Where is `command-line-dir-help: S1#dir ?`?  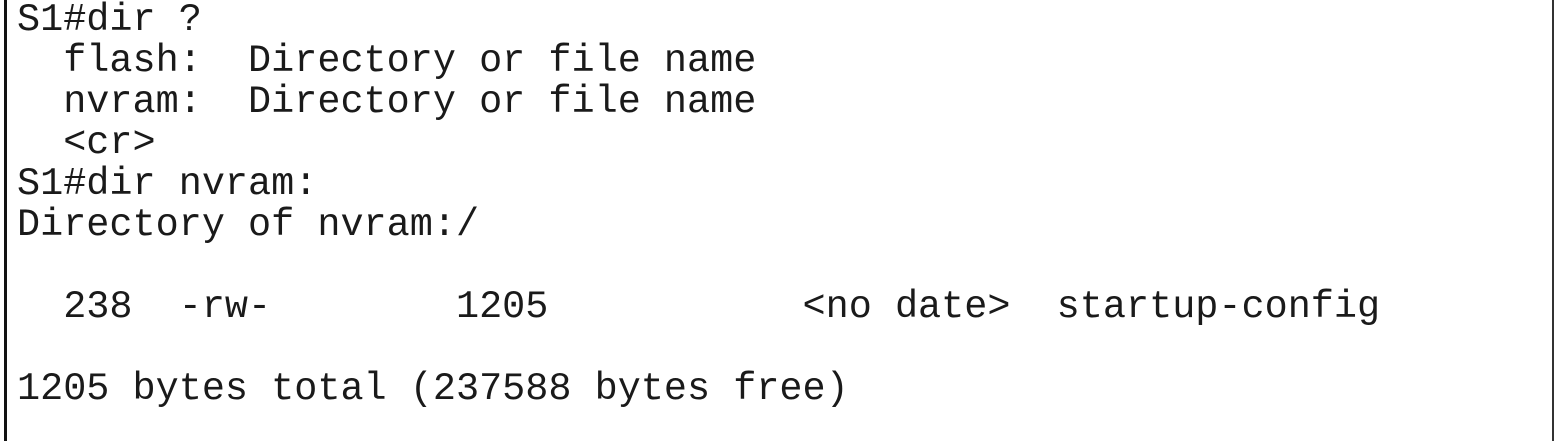 command-line-dir-help: S1#dir ? is located at coordinates (109, 21).